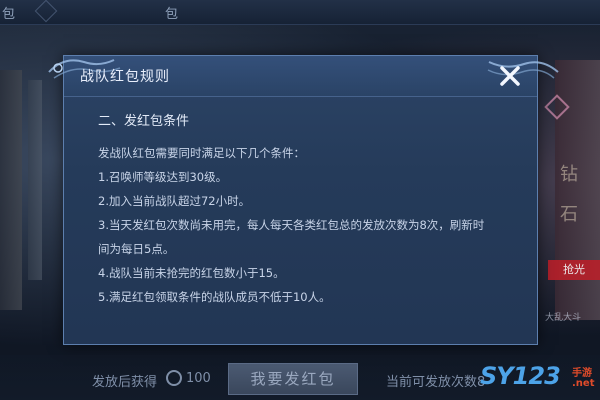 This screenshot has height=400, width=600. Describe the element at coordinates (163, 177) in the screenshot. I see `rule-line: 1.召唤师等级达到30级。` at that location.